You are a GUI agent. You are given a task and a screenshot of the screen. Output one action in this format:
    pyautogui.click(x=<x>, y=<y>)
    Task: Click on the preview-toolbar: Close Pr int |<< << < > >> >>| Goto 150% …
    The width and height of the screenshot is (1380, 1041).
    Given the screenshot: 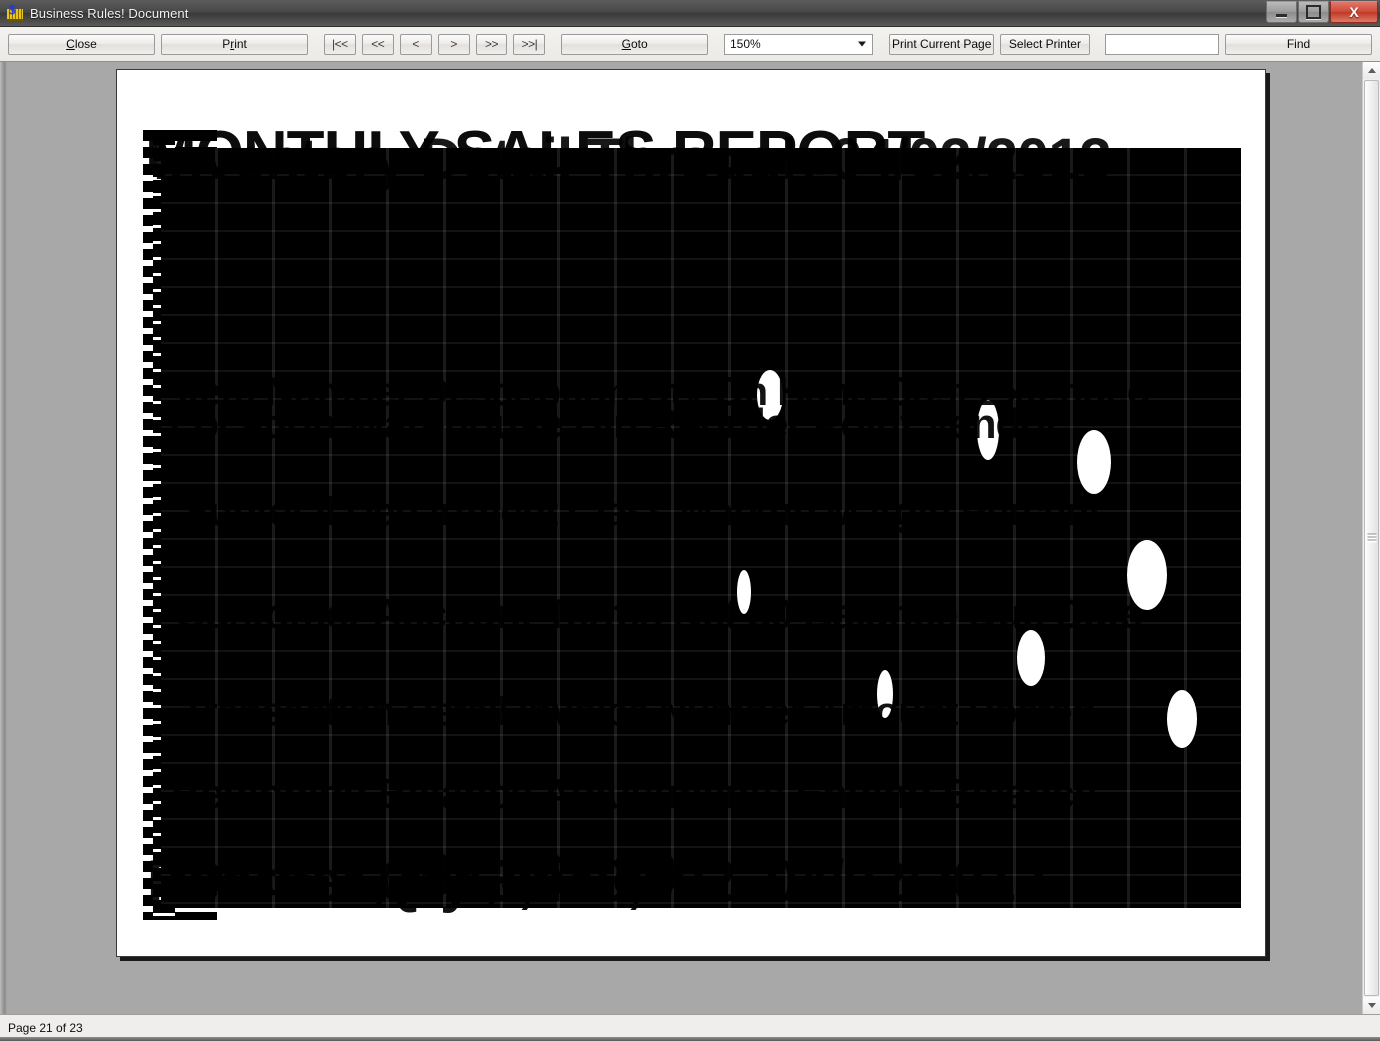 What is the action you would take?
    pyautogui.click(x=690, y=44)
    